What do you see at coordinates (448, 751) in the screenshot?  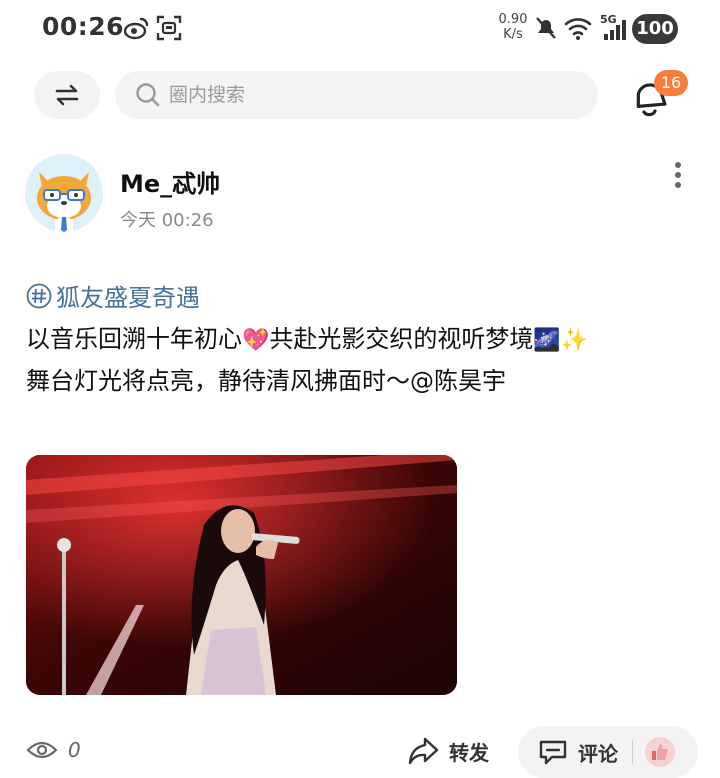 I see `repost-button: 转发` at bounding box center [448, 751].